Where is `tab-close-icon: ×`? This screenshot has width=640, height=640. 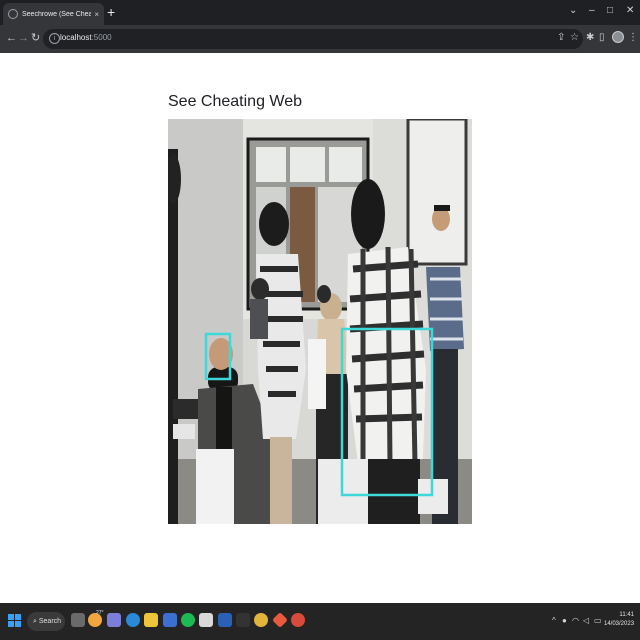 tab-close-icon: × is located at coordinates (96, 14).